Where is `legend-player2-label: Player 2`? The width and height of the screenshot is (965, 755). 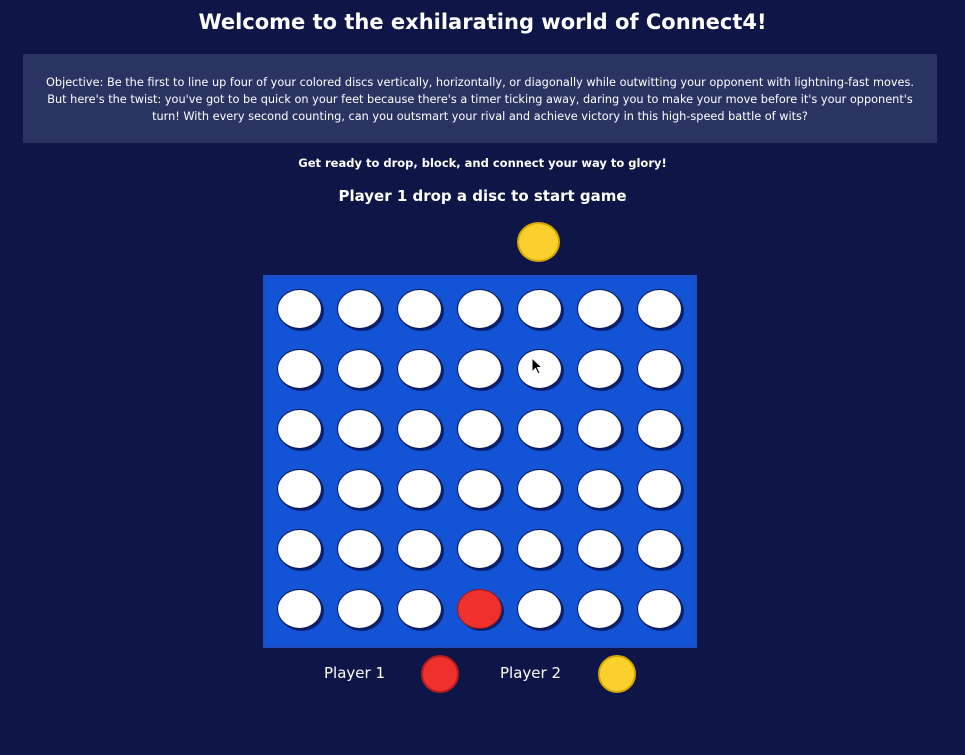
legend-player2-label: Player 2 is located at coordinates (530, 673).